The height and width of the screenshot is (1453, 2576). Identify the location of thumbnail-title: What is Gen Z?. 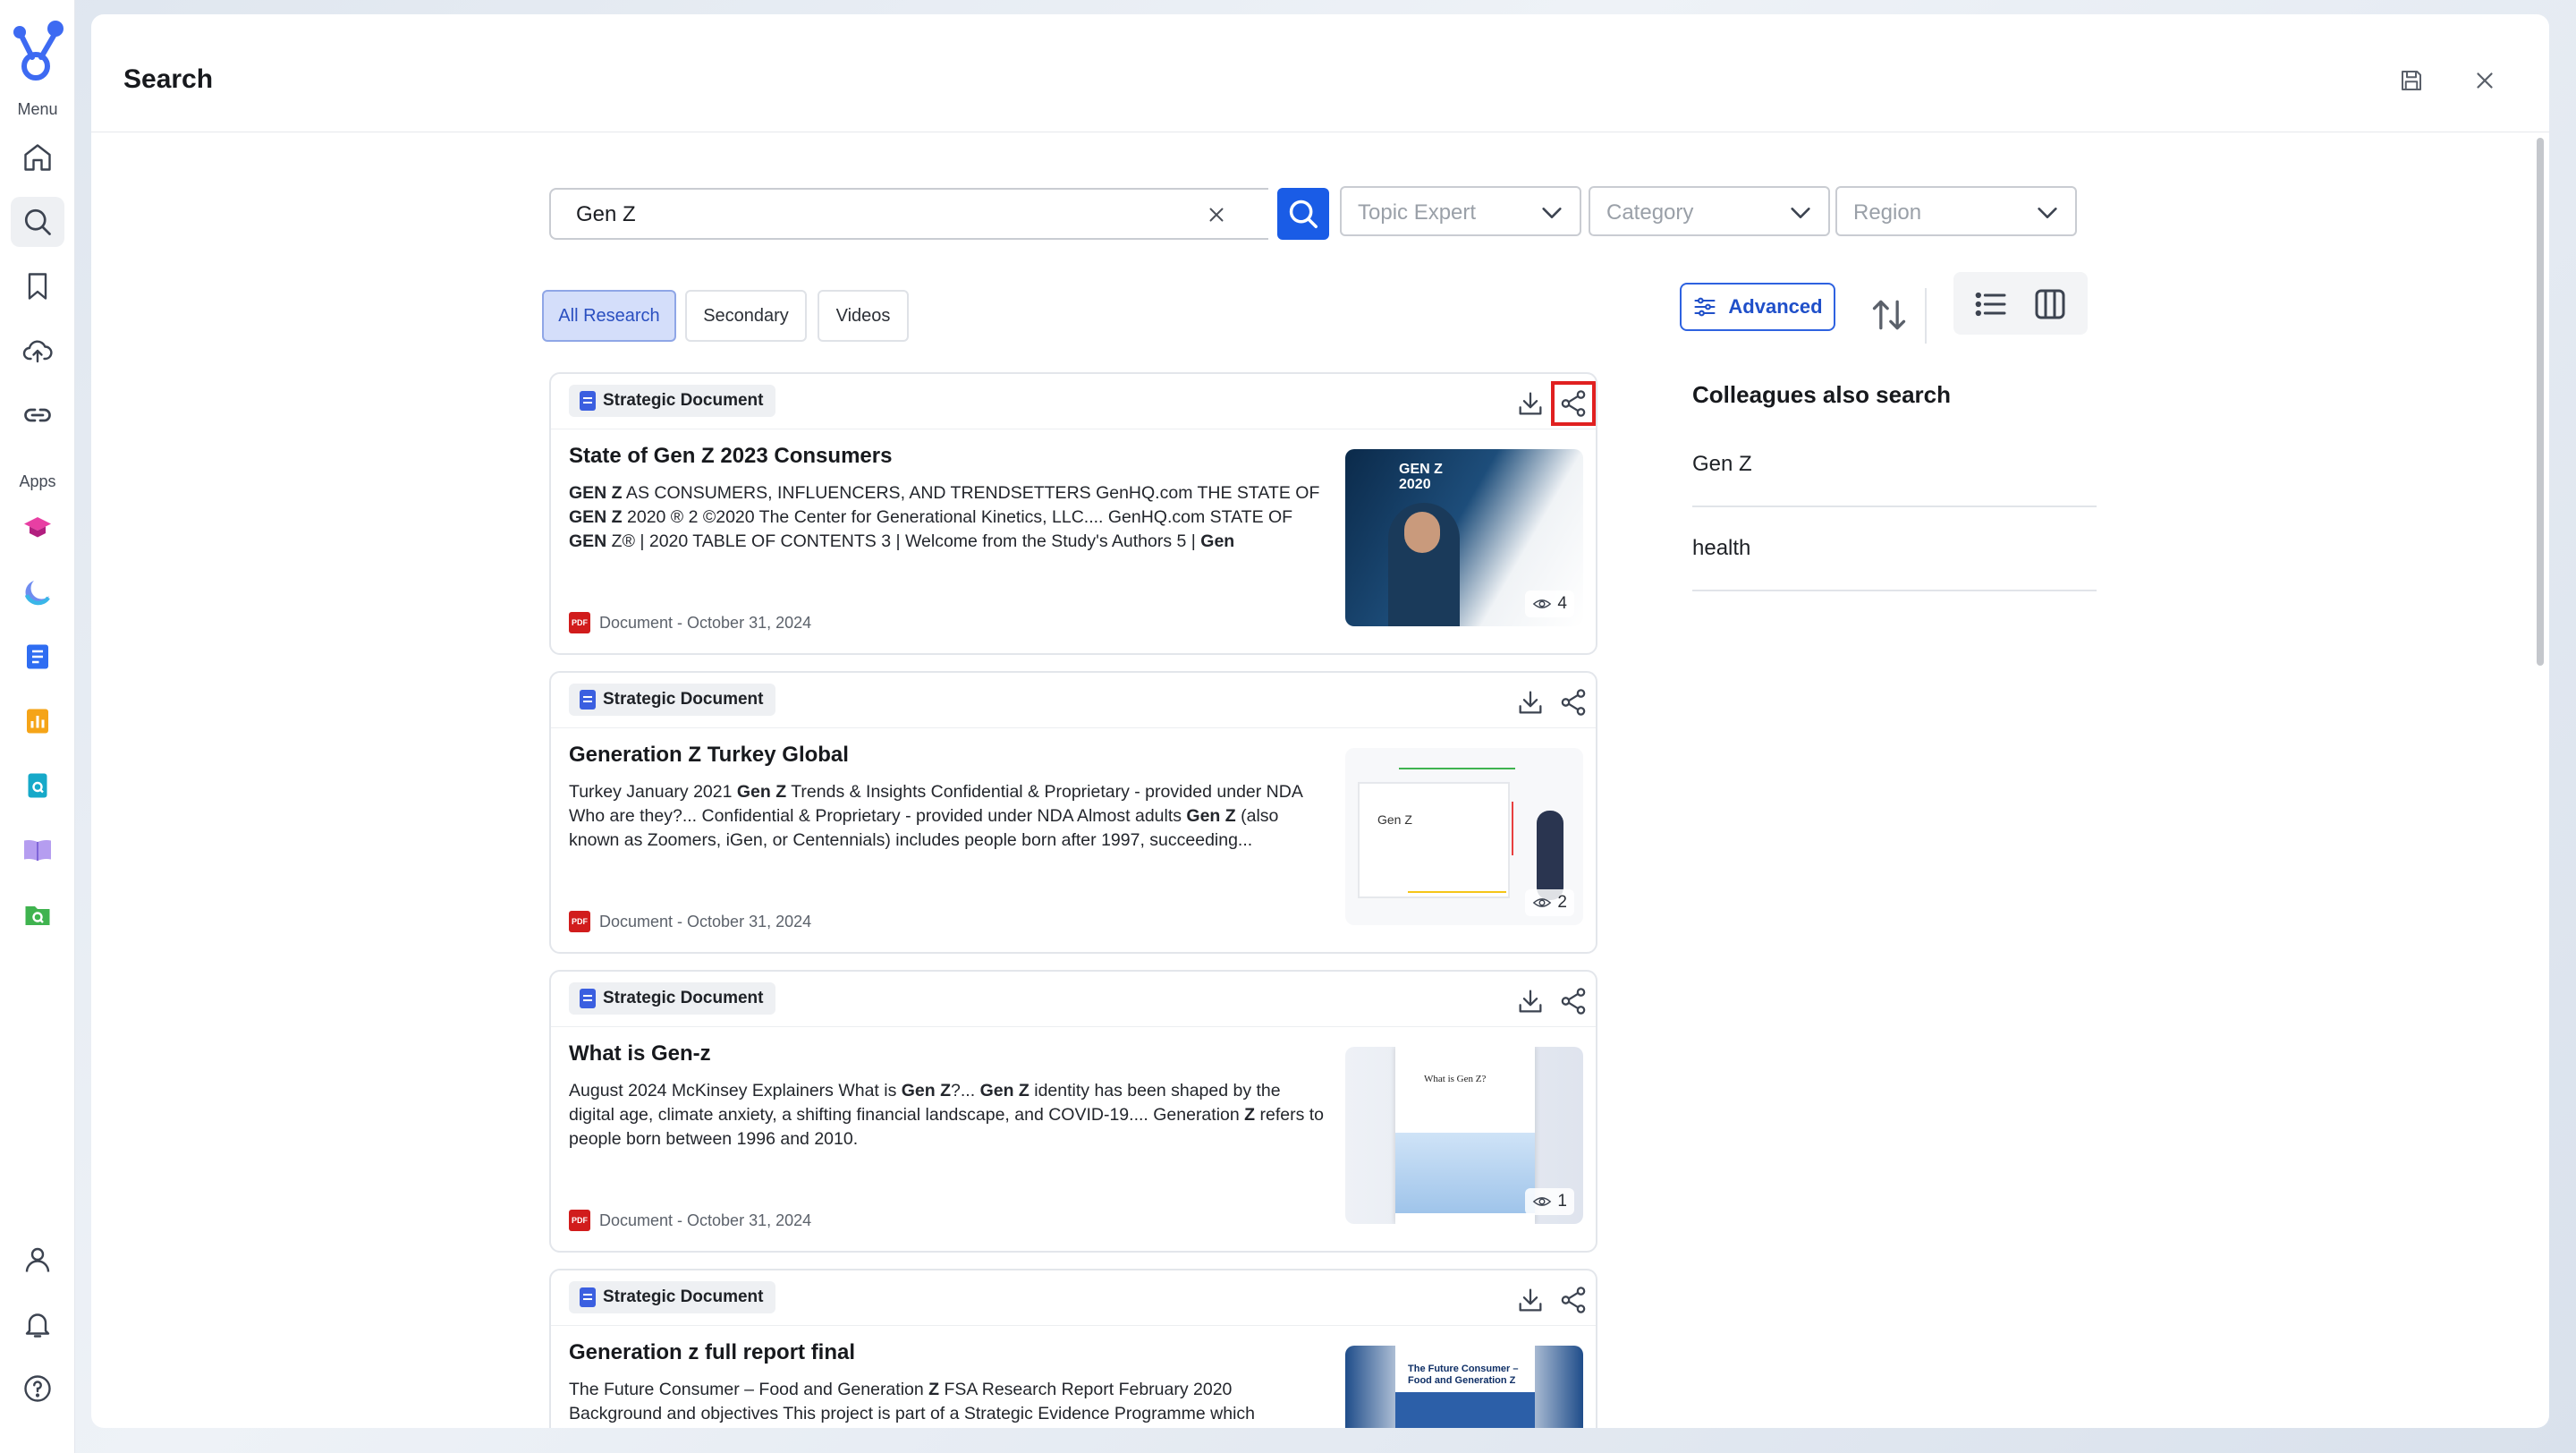
(1455, 1079).